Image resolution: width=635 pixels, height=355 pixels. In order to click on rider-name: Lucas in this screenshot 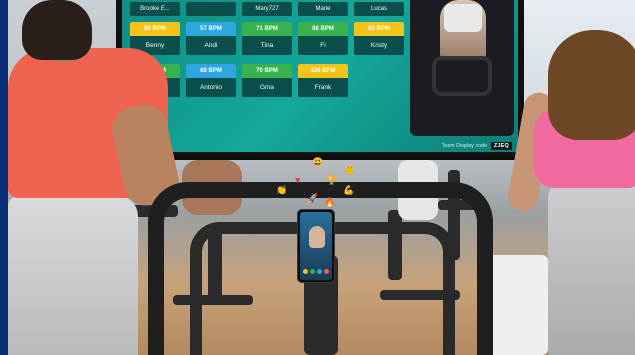, I will do `click(379, 9)`.